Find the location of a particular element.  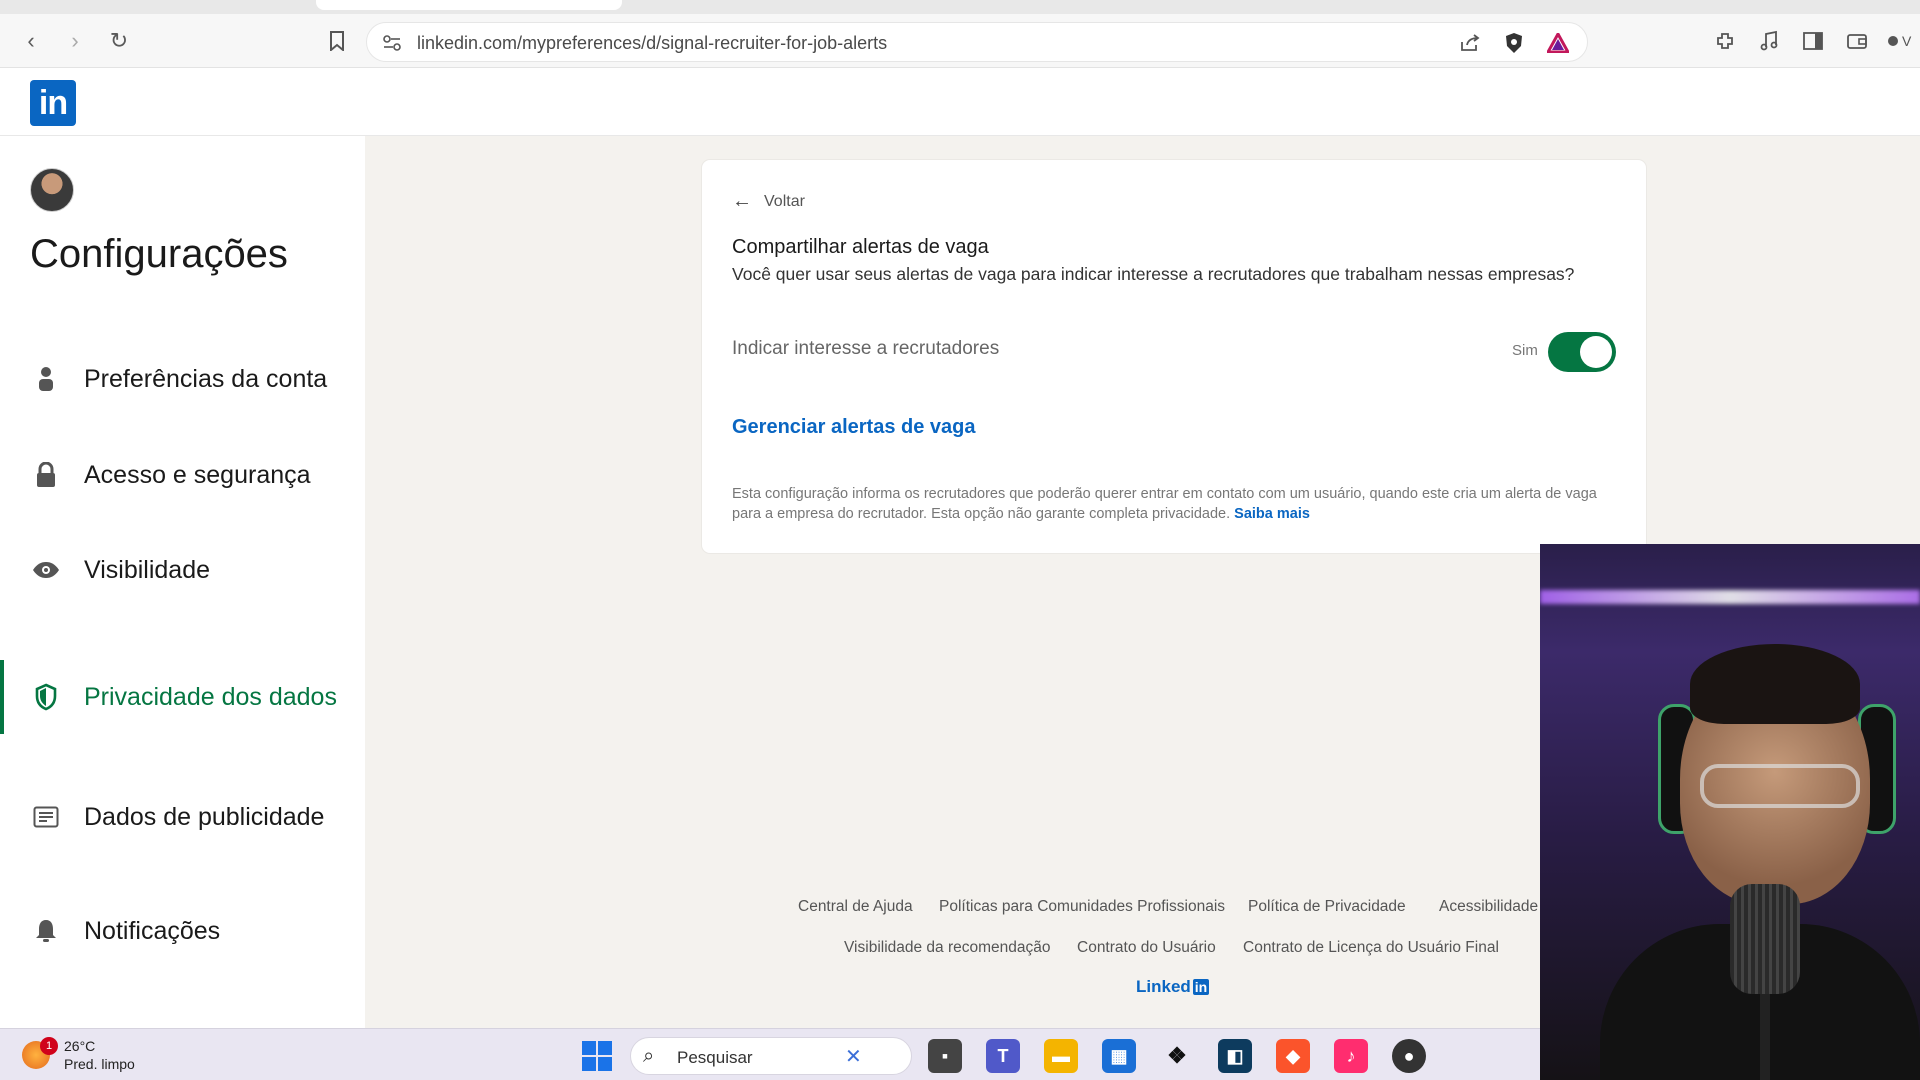

webcam-overlay is located at coordinates (1730, 812).